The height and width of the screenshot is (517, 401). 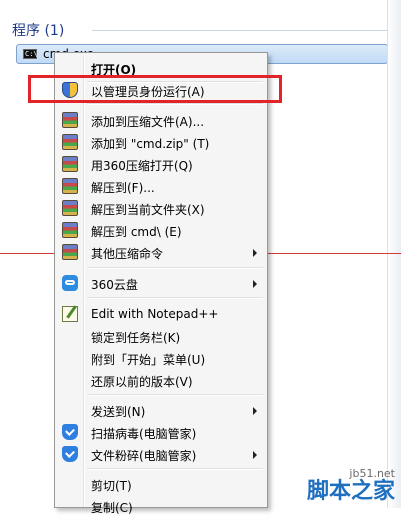 I want to click on notepad-icon, so click(x=70, y=314).